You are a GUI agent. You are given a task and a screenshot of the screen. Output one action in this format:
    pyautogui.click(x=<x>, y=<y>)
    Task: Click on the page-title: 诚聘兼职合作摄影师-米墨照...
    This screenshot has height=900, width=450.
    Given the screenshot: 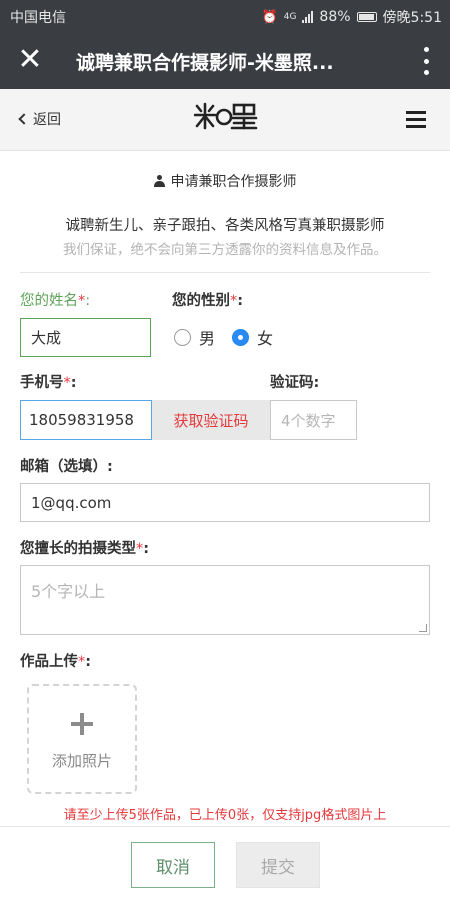 What is the action you would take?
    pyautogui.click(x=205, y=63)
    